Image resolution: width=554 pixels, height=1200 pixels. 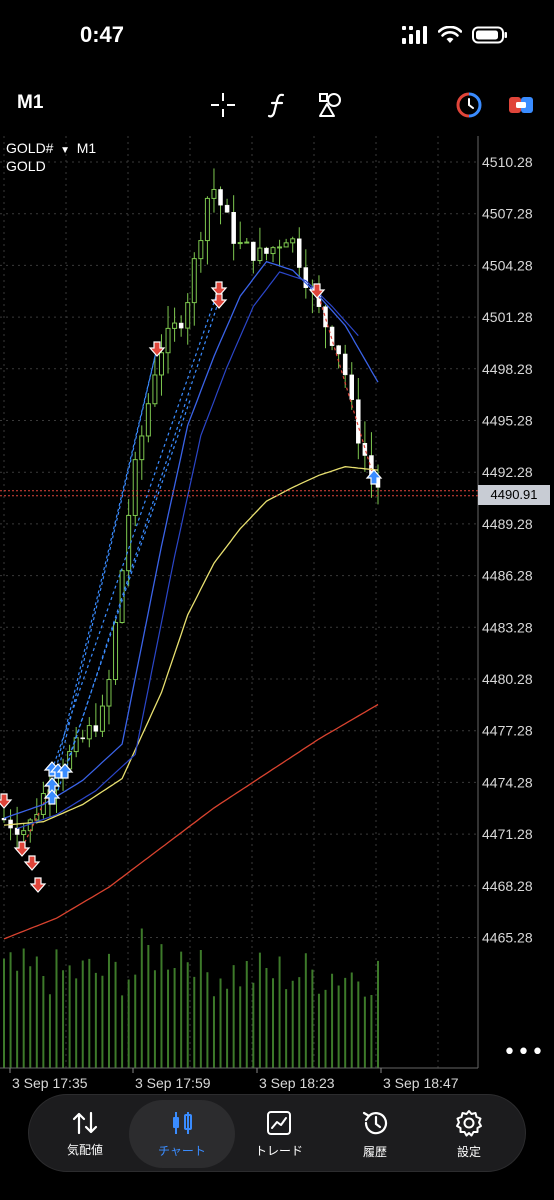 What do you see at coordinates (514, 495) in the screenshot?
I see `current-price-badge: 4490.91` at bounding box center [514, 495].